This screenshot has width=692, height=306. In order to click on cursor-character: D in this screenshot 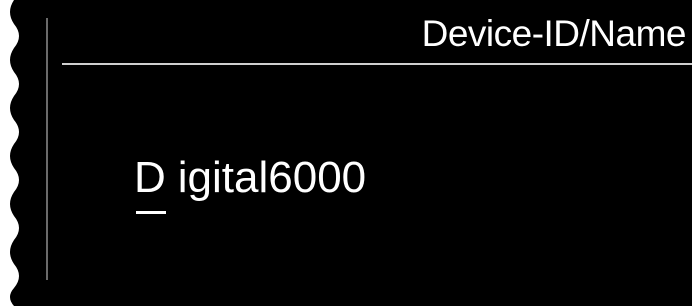, I will do `click(150, 183)`.